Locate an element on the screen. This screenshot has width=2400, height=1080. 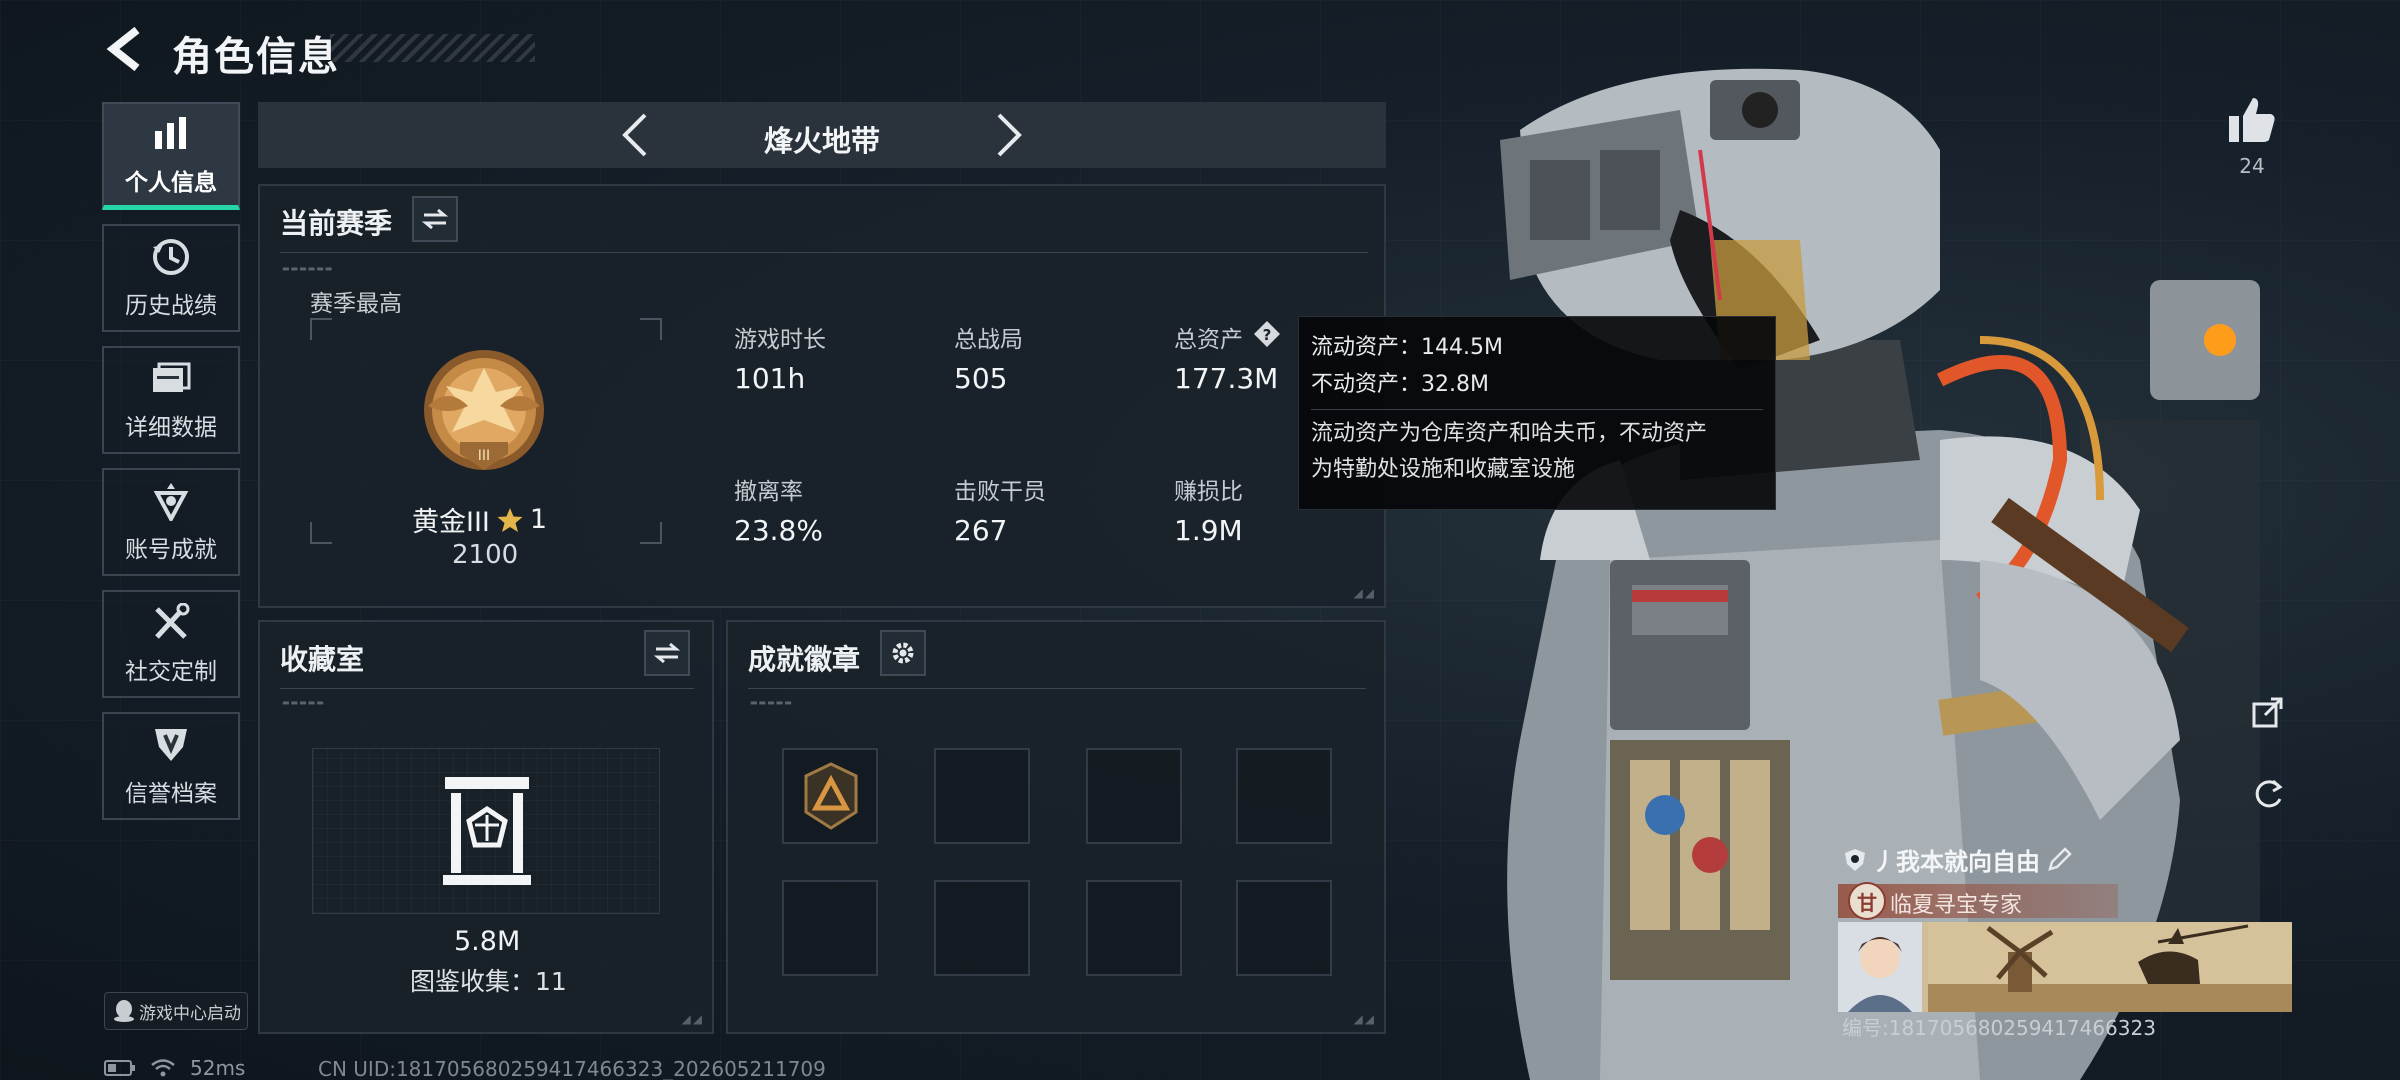
game-center-launch-badge: 游戏中心启动 is located at coordinates (176, 1011).